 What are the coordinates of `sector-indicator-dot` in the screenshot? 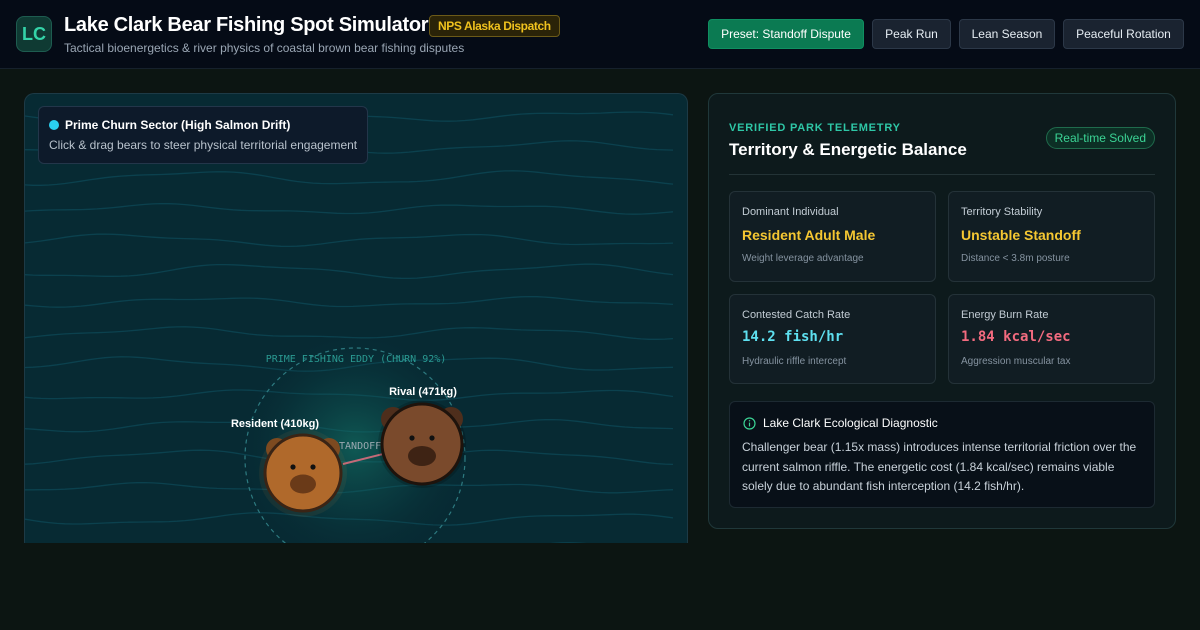 It's located at (54, 125).